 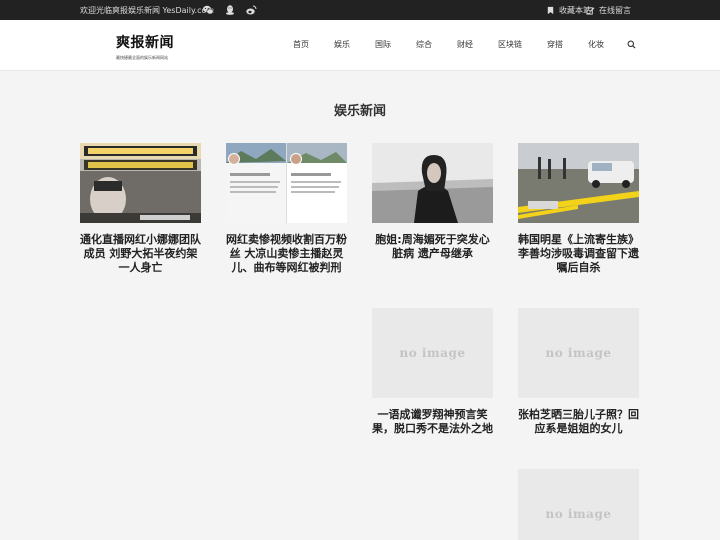 What do you see at coordinates (578, 254) in the screenshot?
I see `article-title: 韩国明星《上流寄生族》李善均涉吸毒调查留下遗嘱后自杀` at bounding box center [578, 254].